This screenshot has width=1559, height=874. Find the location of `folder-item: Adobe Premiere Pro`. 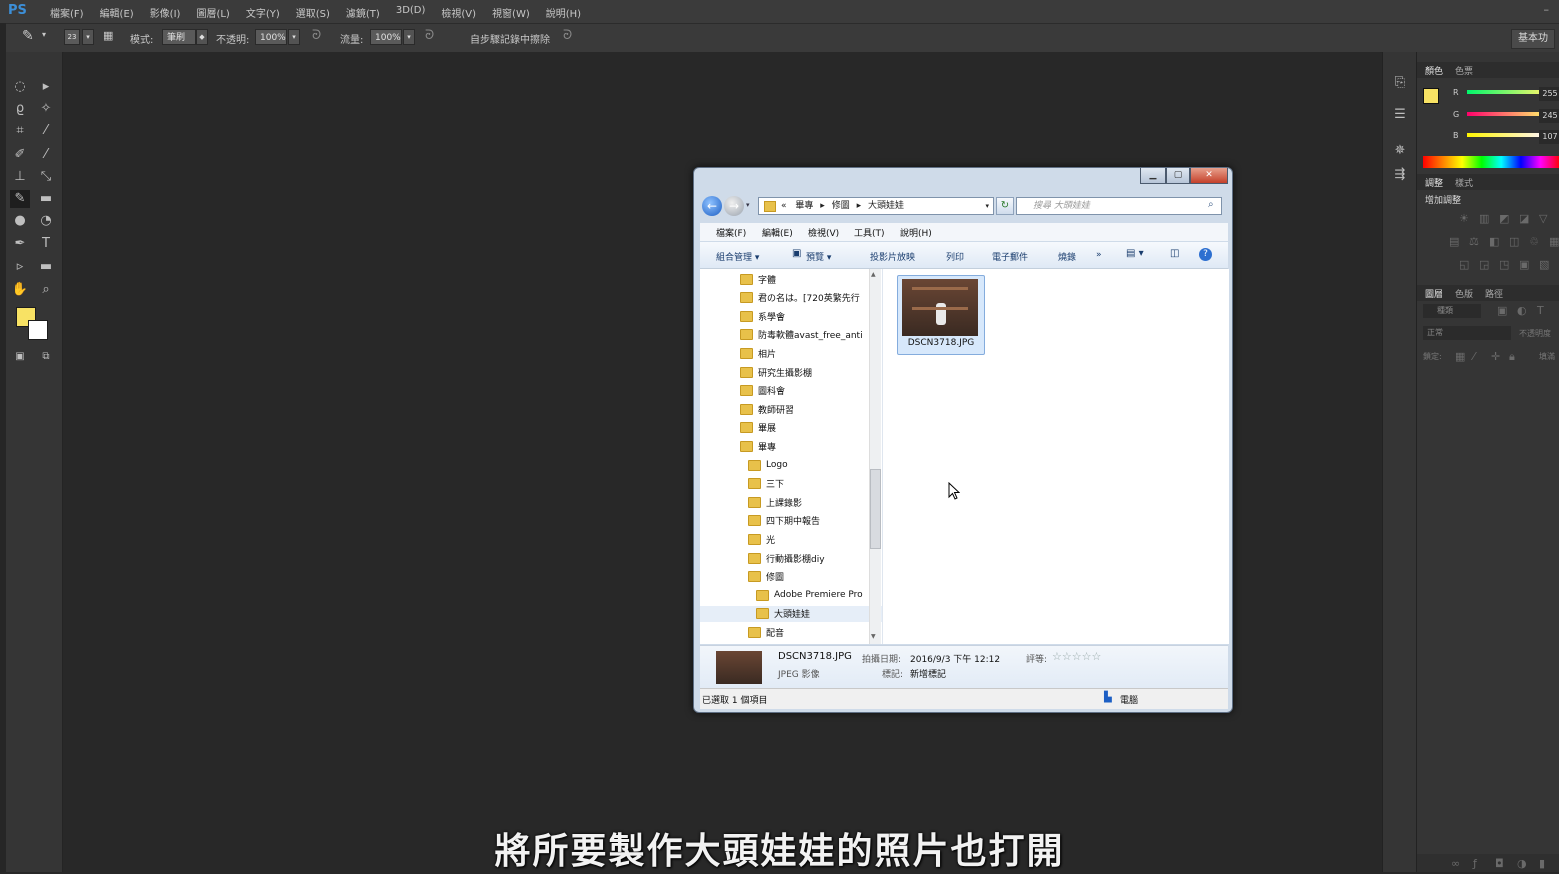

folder-item: Adobe Premiere Pro is located at coordinates (809, 595).